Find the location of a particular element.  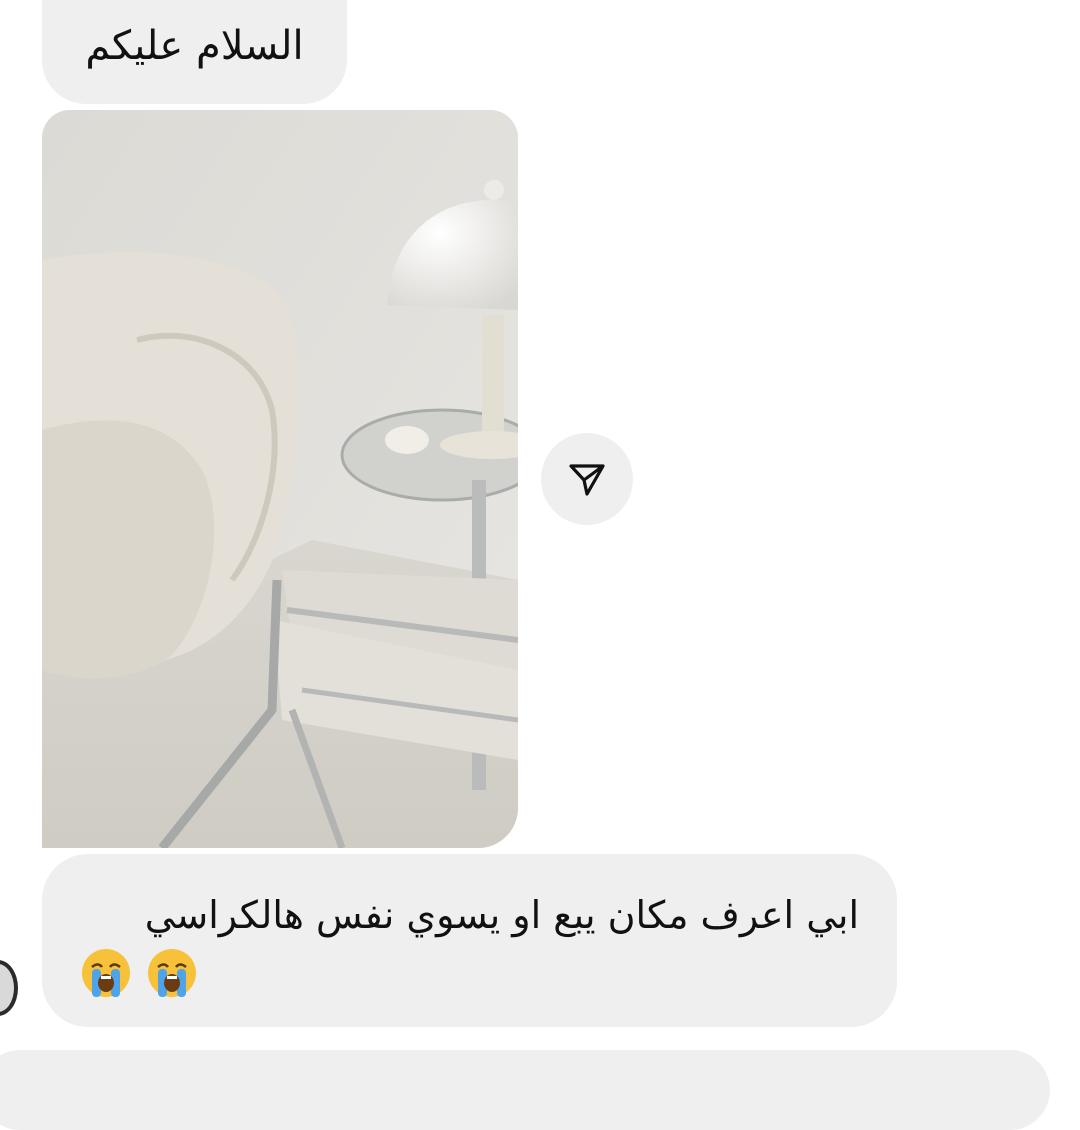

greeting-message-text: السلام عليكم is located at coordinates (194, 46).